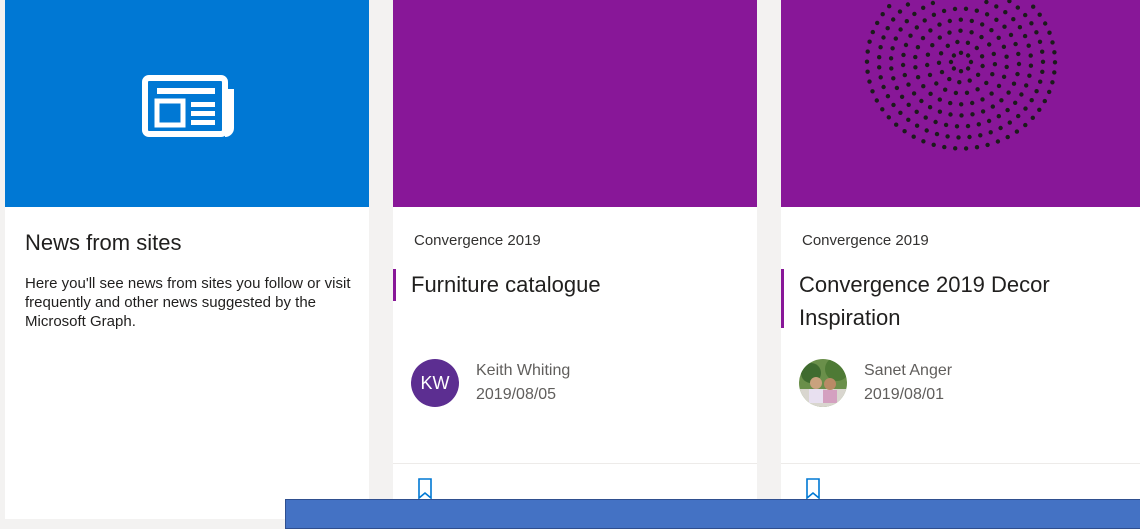 This screenshot has height=529, width=1140. I want to click on news-title: Convergence 2019 Decor Inspiration, so click(959, 301).